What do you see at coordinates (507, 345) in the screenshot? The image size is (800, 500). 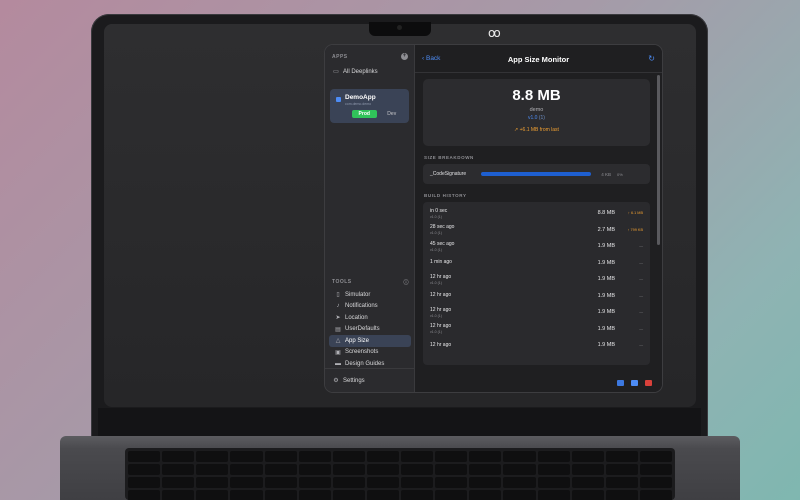 I see `build-info: 12 hr ago` at bounding box center [507, 345].